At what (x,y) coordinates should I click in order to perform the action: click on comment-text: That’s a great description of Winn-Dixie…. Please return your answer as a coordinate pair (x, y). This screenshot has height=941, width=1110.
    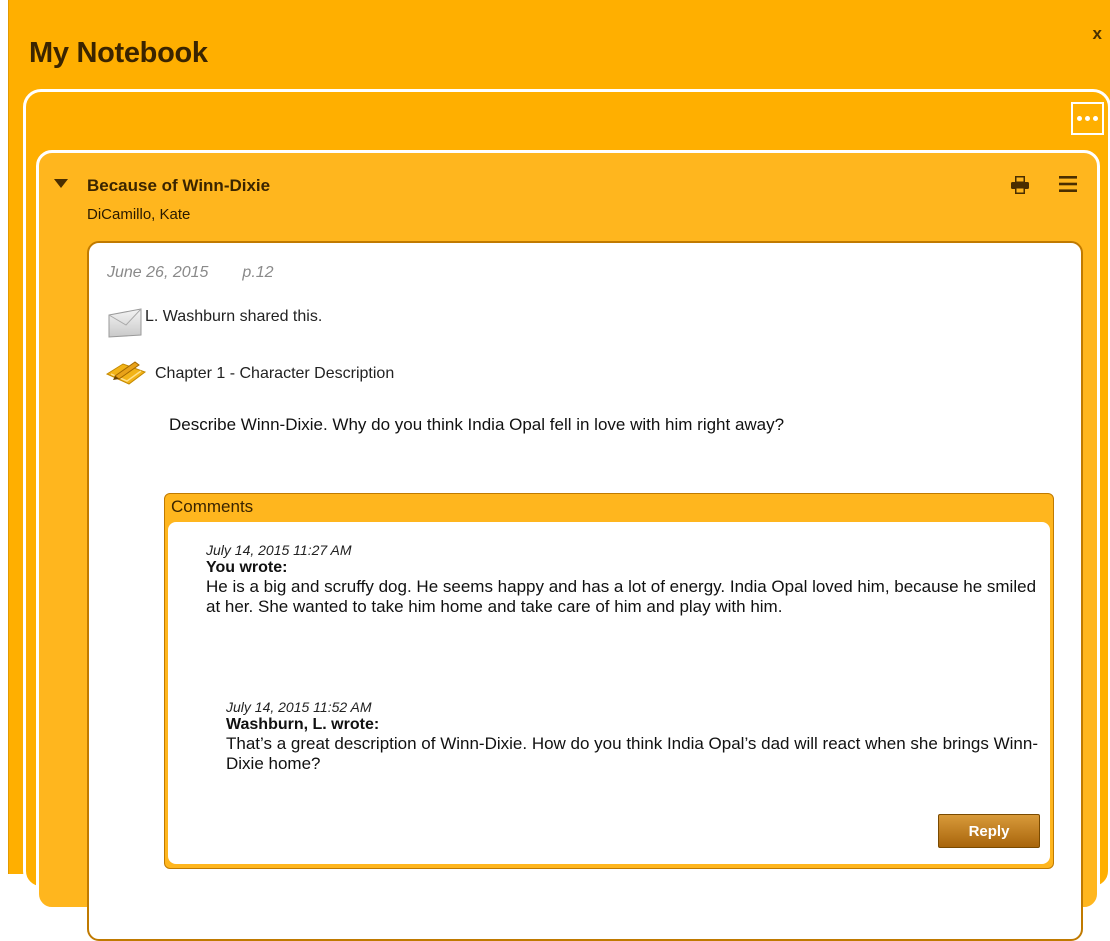
    Looking at the image, I should click on (632, 753).